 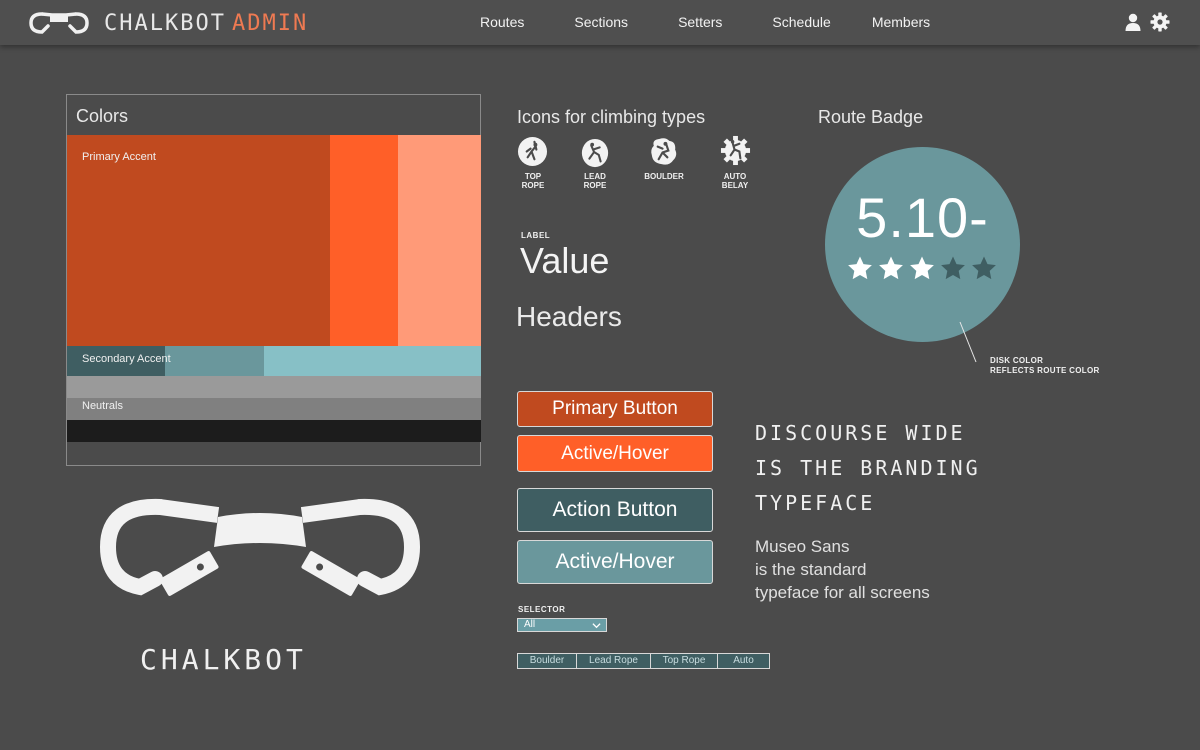 I want to click on boulder-icon, so click(x=664, y=151).